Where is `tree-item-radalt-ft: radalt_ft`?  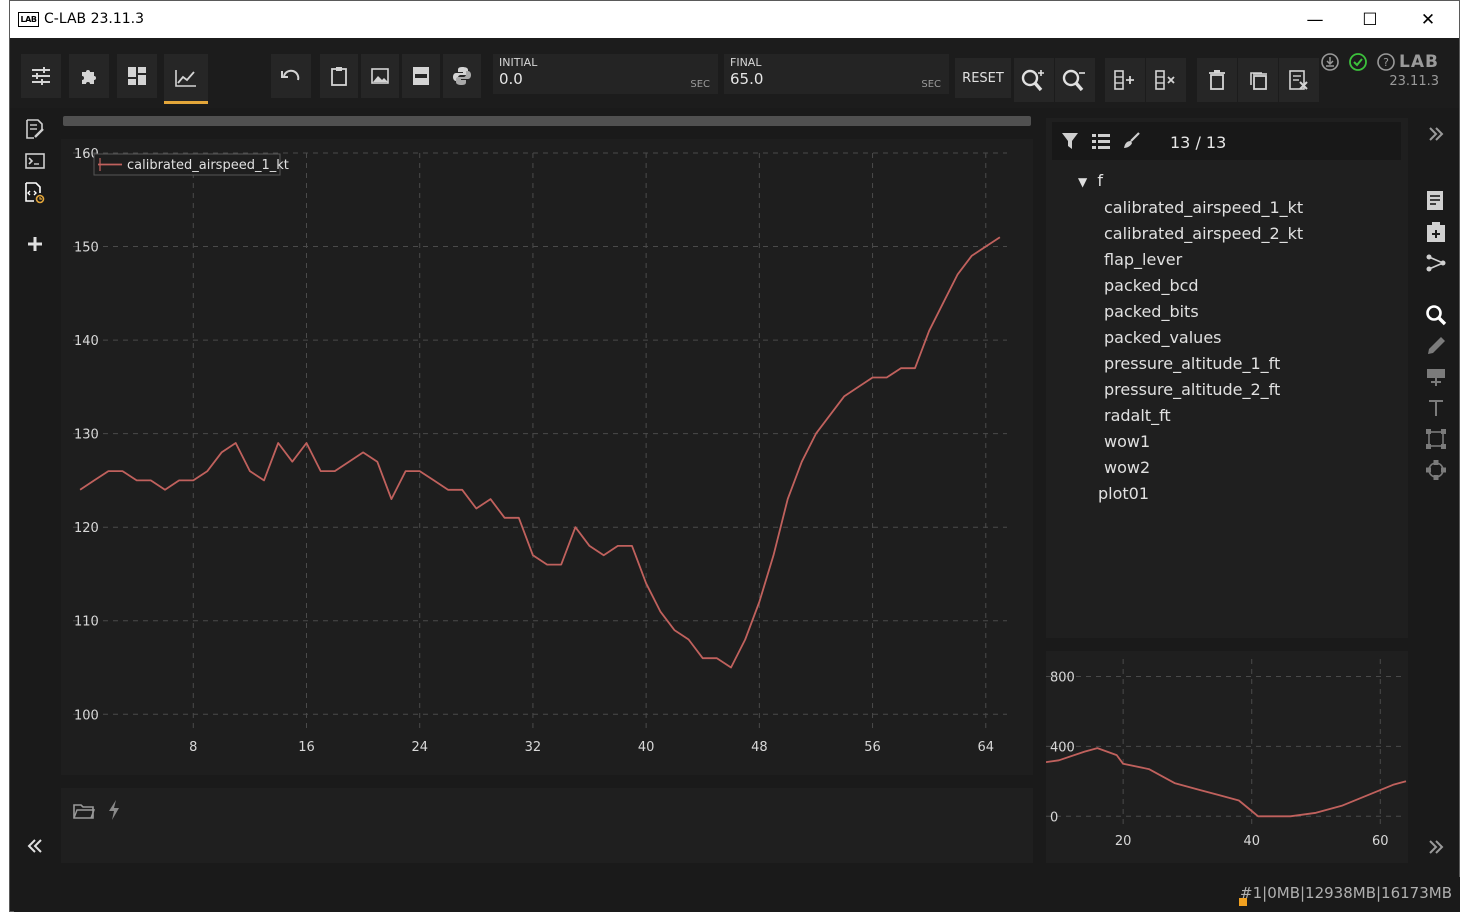 tree-item-radalt-ft: radalt_ft is located at coordinates (1137, 415).